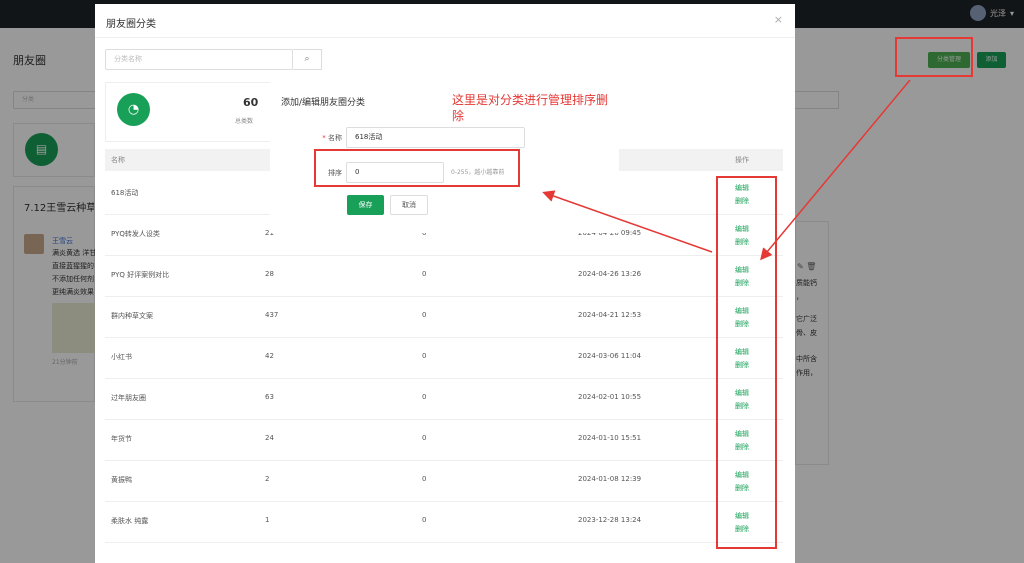 This screenshot has width=1024, height=563. What do you see at coordinates (835, 170) in the screenshot?
I see `arrow-to-operations` at bounding box center [835, 170].